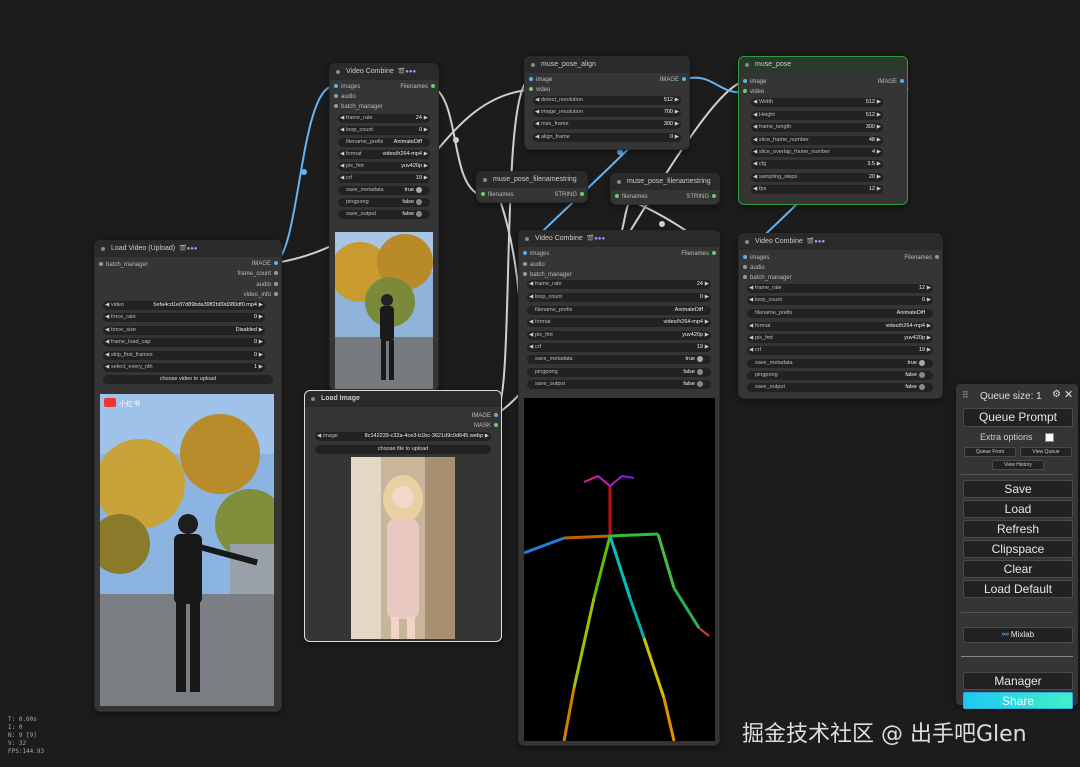  I want to click on widget-force-size: ◀ force_size Disabled ▶, so click(184, 330).